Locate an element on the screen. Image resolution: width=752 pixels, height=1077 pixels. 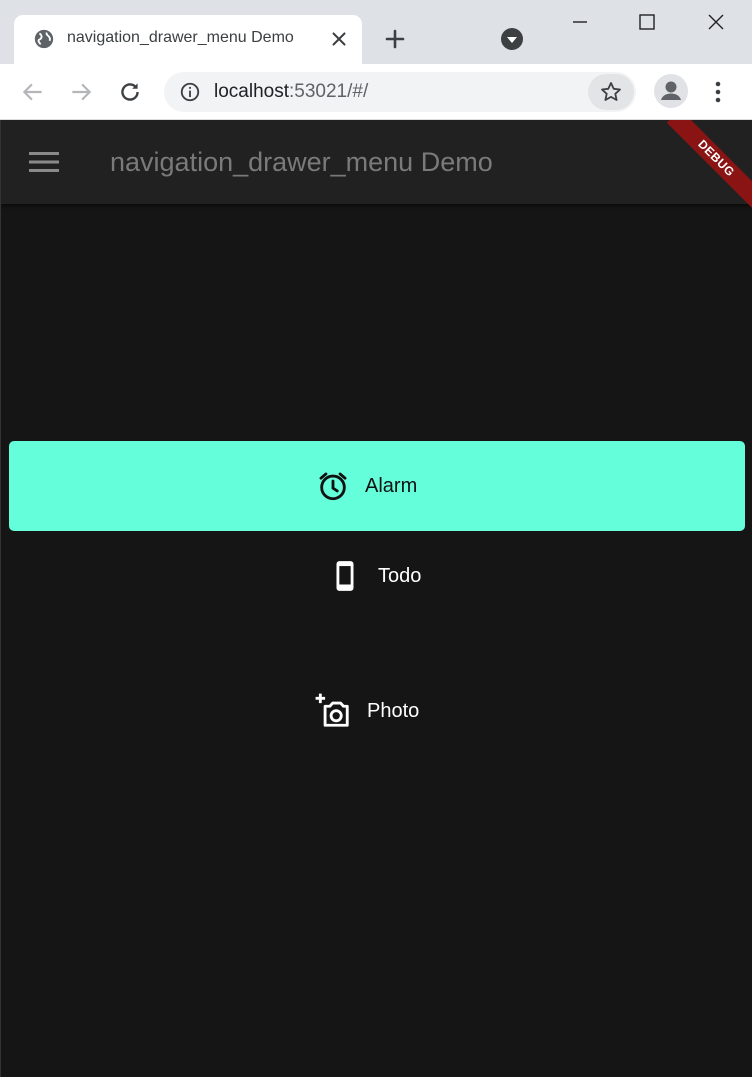
person-icon is located at coordinates (671, 90).